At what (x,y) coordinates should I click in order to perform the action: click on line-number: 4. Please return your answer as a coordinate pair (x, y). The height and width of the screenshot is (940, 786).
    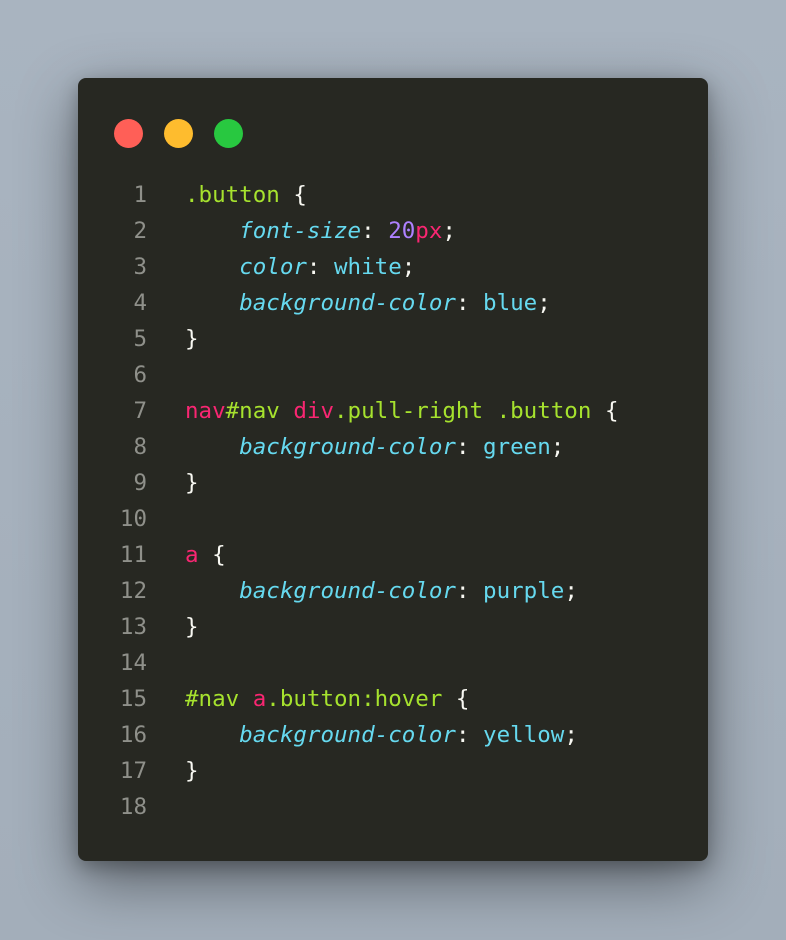
    Looking at the image, I should click on (140, 303).